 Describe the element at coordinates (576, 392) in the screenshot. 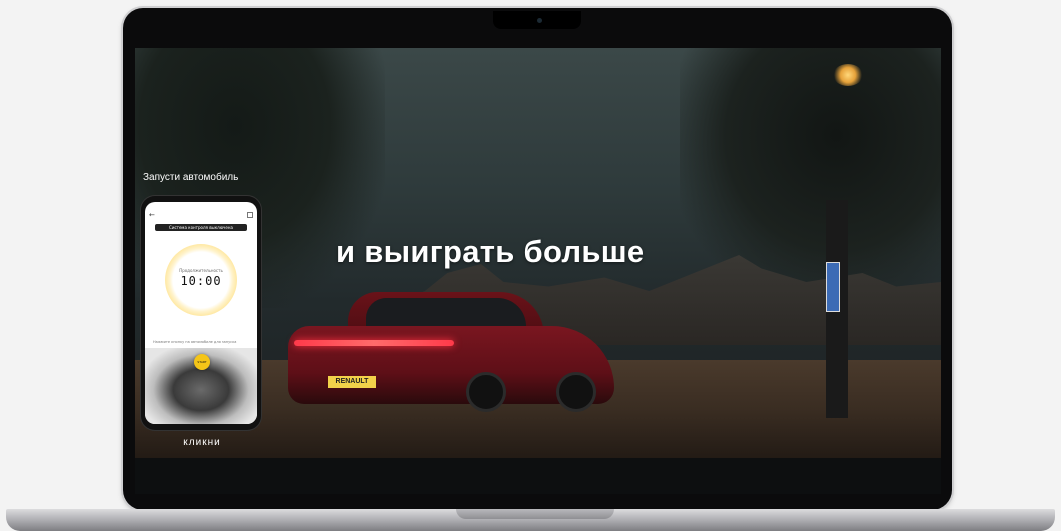

I see `car-wheel-front` at that location.